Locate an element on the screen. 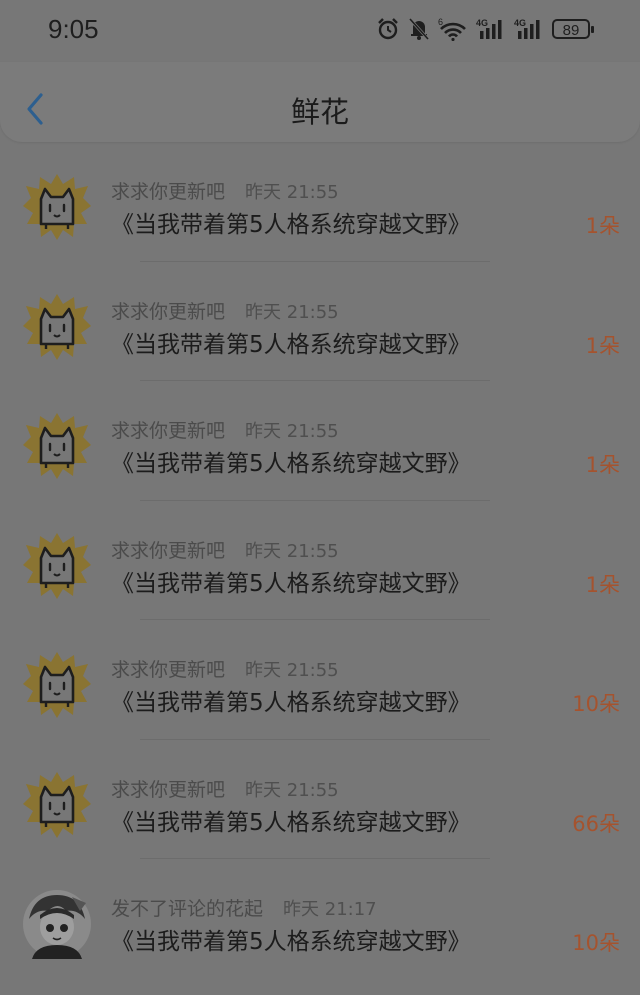 The image size is (640, 995). network-type-1: 4G is located at coordinates (482, 23).